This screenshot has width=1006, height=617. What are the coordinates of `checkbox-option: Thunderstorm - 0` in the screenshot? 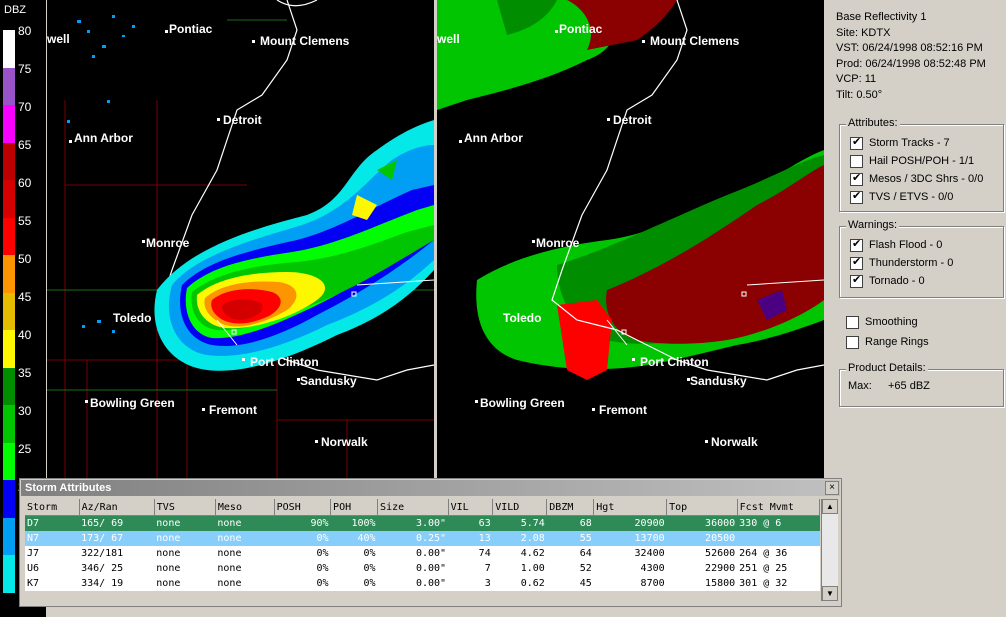 It's located at (901, 263).